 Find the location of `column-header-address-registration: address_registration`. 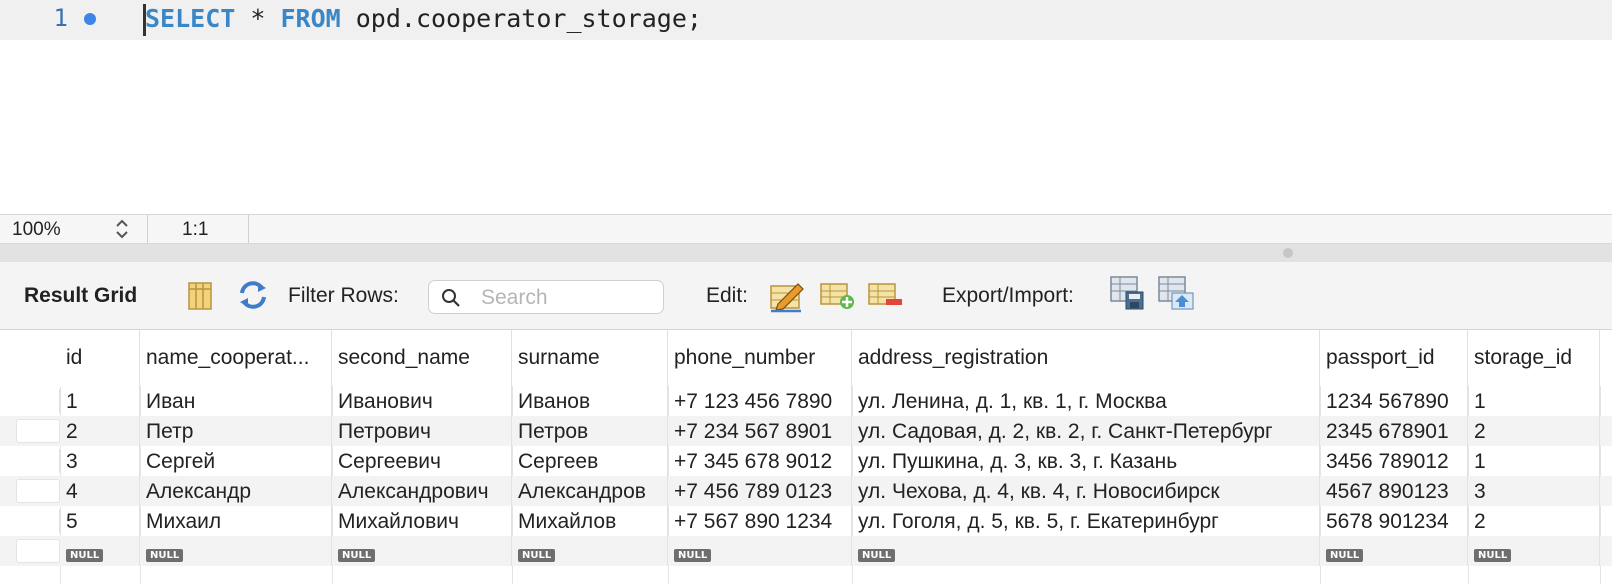

column-header-address-registration: address_registration is located at coordinates (1086, 358).